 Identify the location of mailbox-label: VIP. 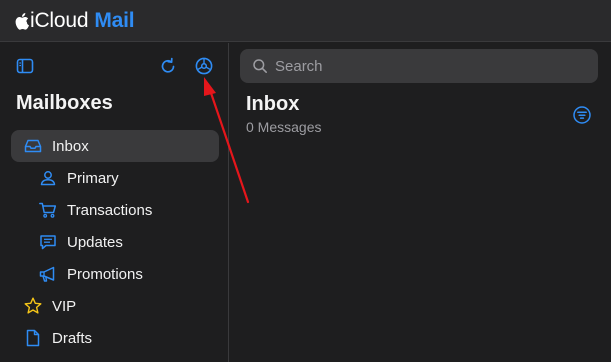
(64, 306).